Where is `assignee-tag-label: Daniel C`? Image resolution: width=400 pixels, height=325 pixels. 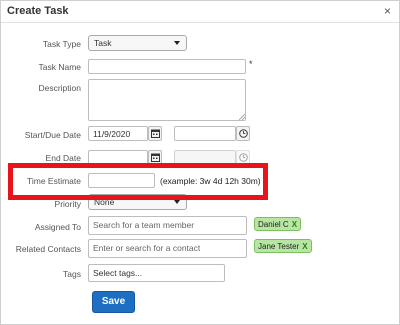
assignee-tag-label: Daniel C is located at coordinates (273, 224).